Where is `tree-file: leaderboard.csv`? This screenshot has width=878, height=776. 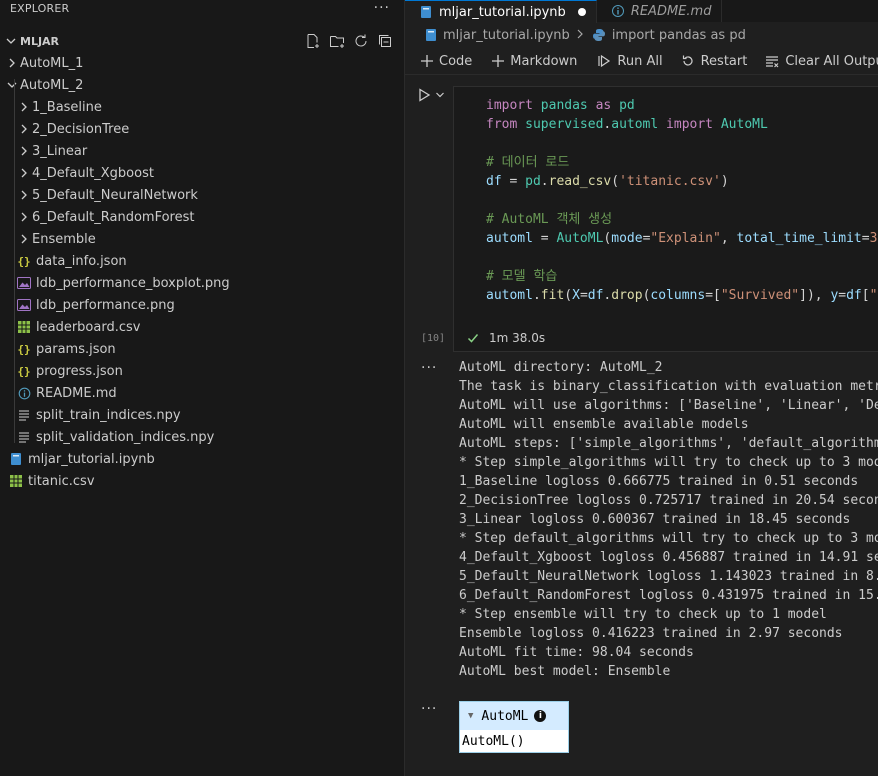
tree-file: leaderboard.csv is located at coordinates (202, 327).